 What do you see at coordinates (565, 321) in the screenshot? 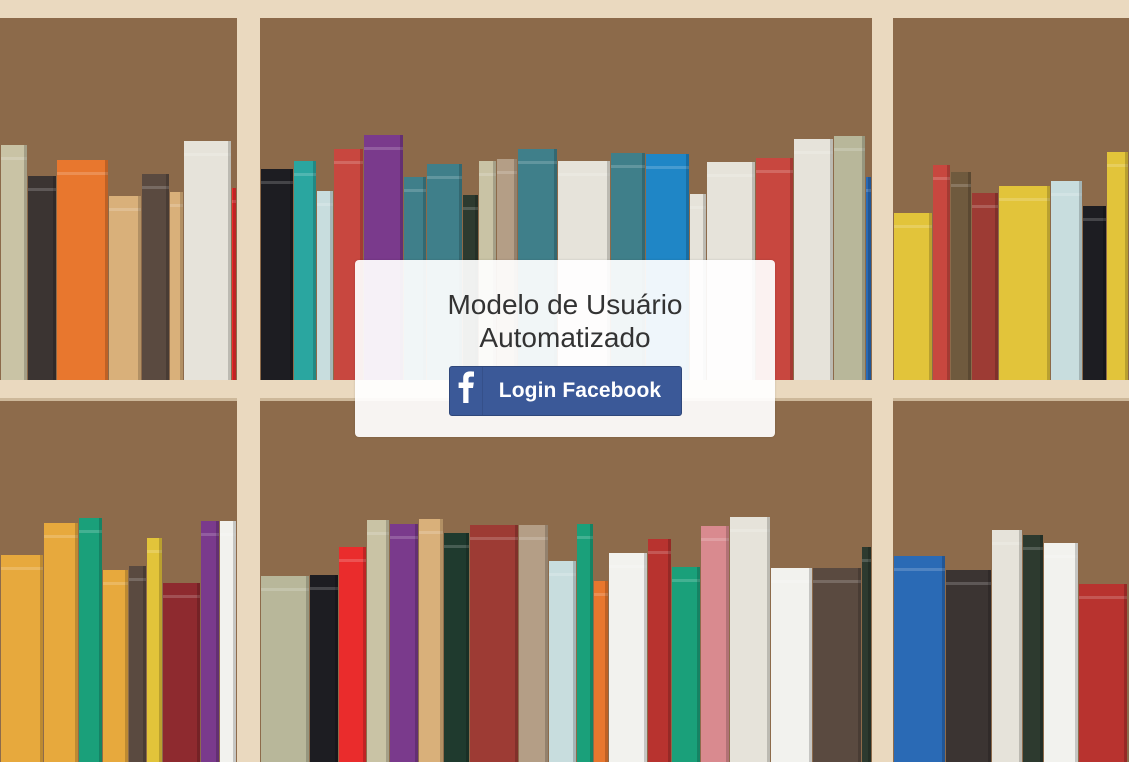
I see `page-title: Modelo de Usuário Automatizado` at bounding box center [565, 321].